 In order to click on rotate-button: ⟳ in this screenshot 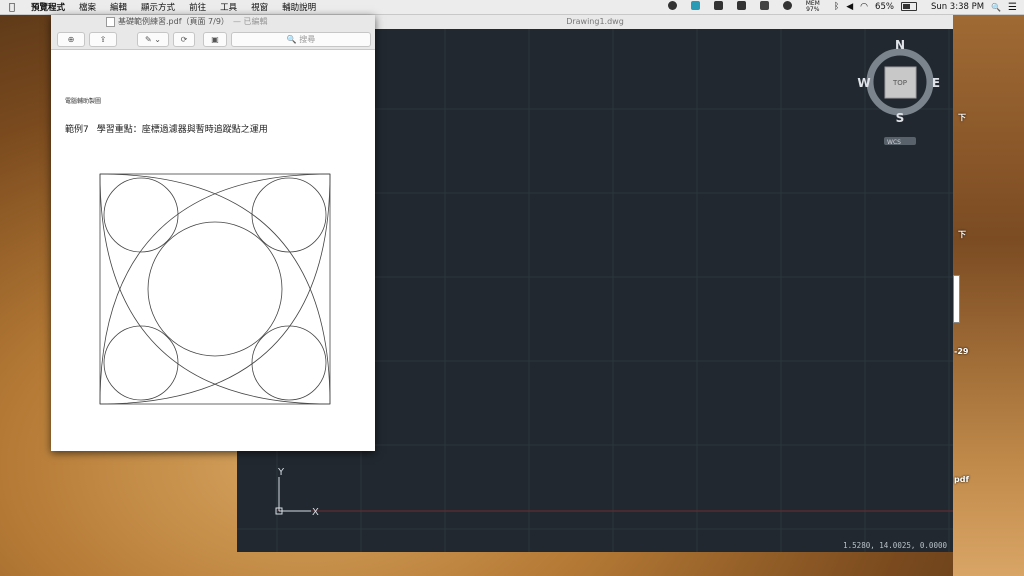, I will do `click(184, 39)`.